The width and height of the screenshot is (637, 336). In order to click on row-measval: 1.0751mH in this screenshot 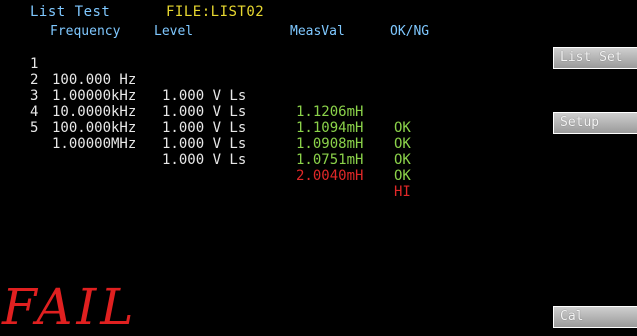, I will do `click(330, 160)`.